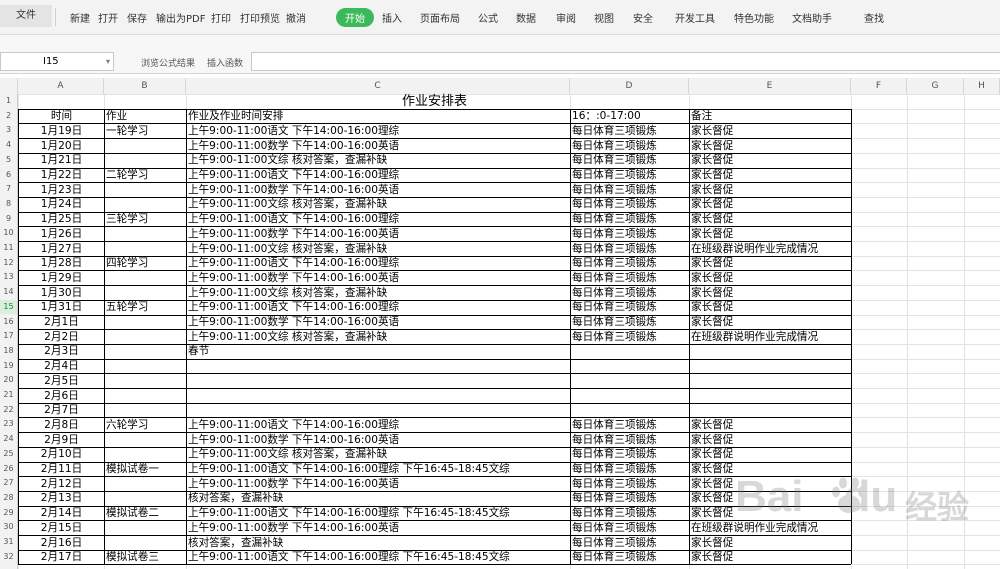 This screenshot has width=1000, height=569. What do you see at coordinates (8, 424) in the screenshot?
I see `row-header: 23` at bounding box center [8, 424].